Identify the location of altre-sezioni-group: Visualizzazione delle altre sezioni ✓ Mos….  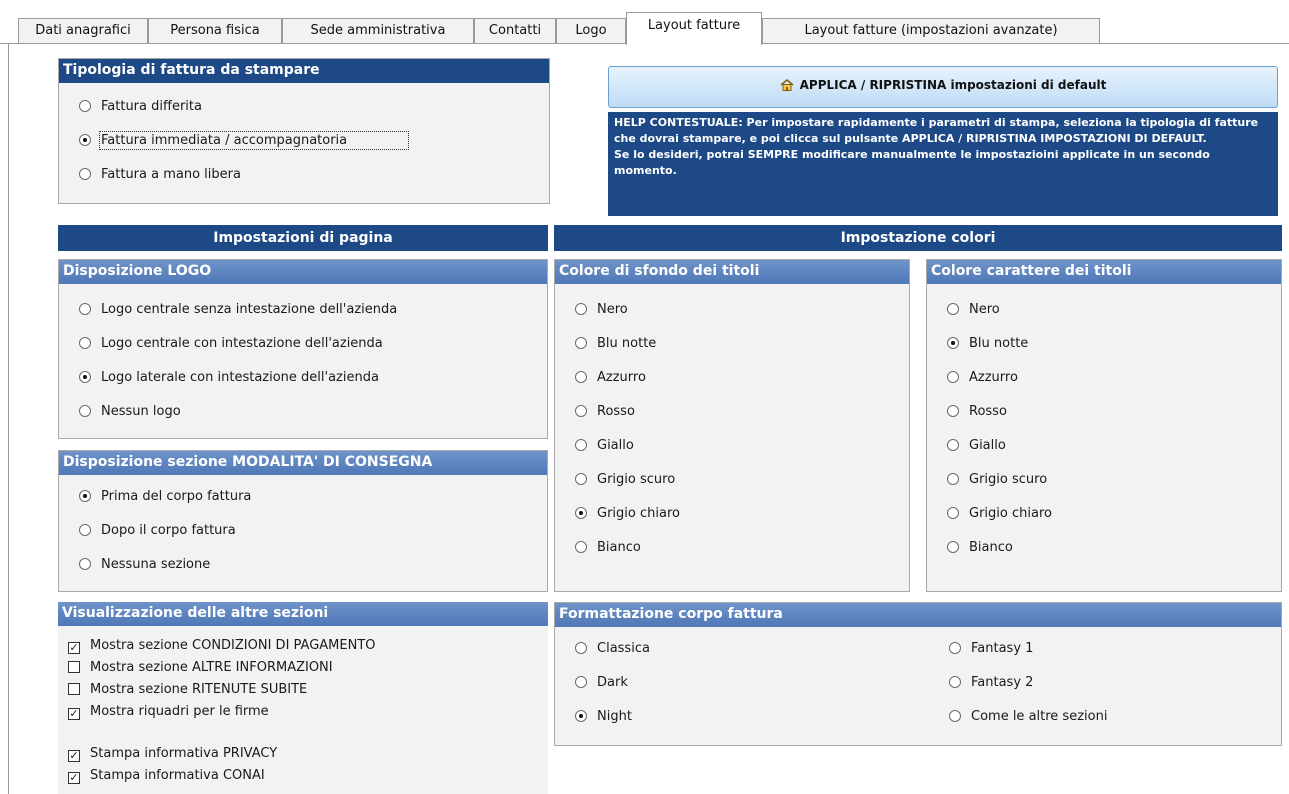
(303, 698).